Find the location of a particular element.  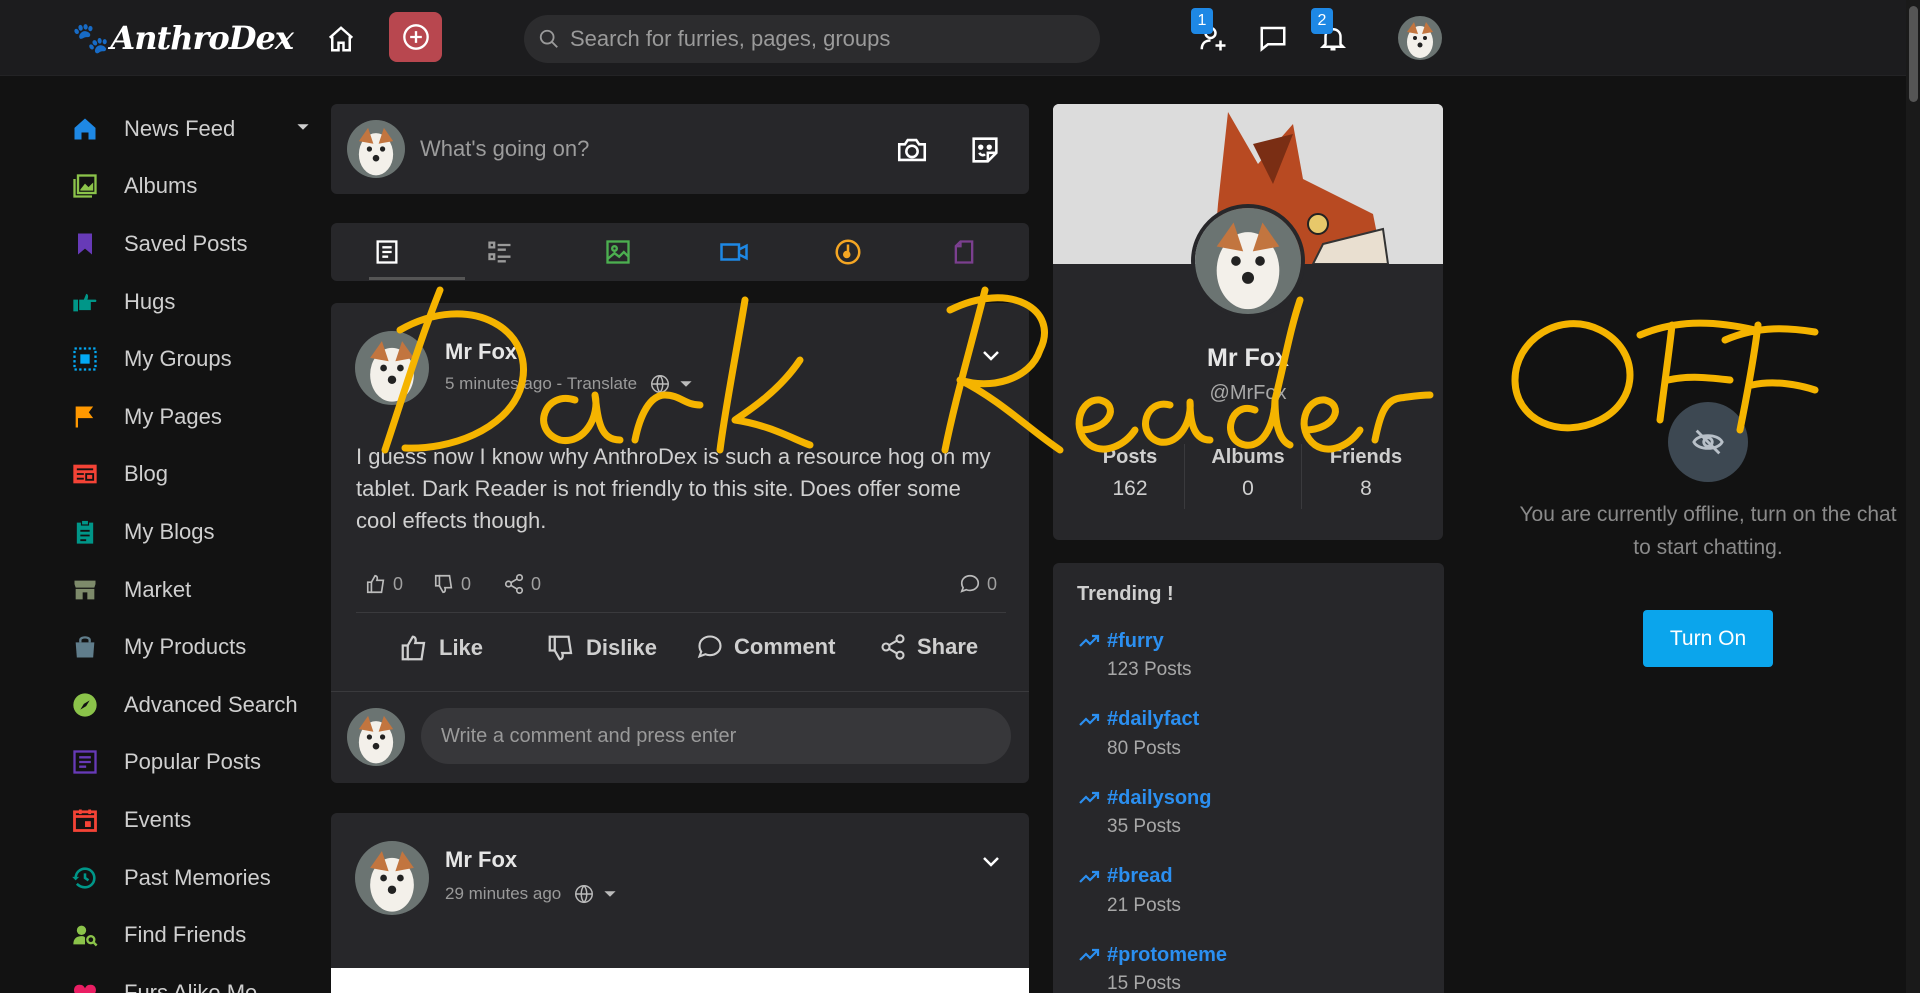

sidebar-item-past-memories: Past Memories is located at coordinates (190, 878).